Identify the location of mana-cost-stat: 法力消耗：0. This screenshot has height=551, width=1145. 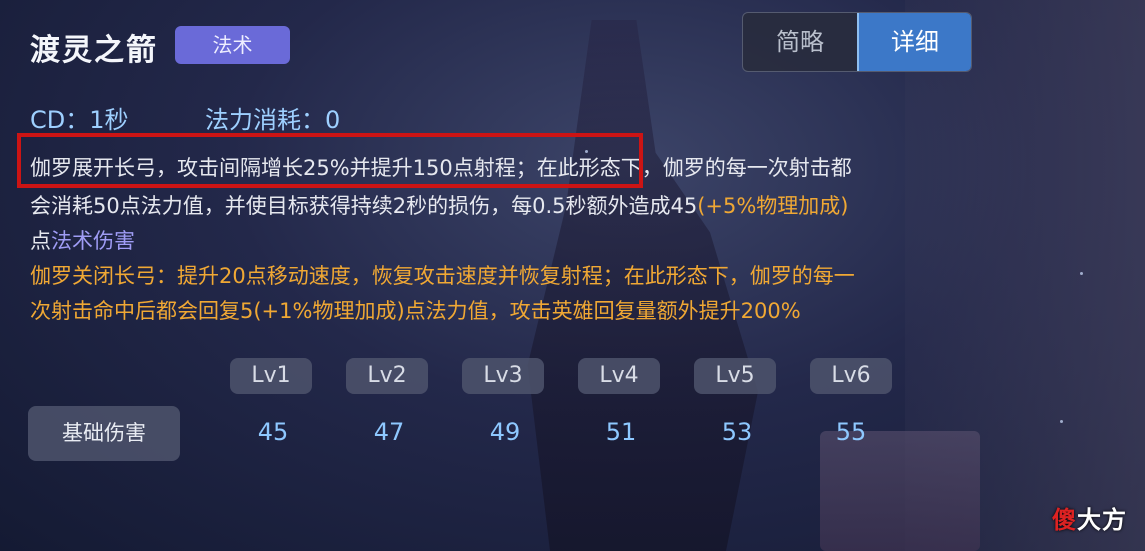
(273, 120).